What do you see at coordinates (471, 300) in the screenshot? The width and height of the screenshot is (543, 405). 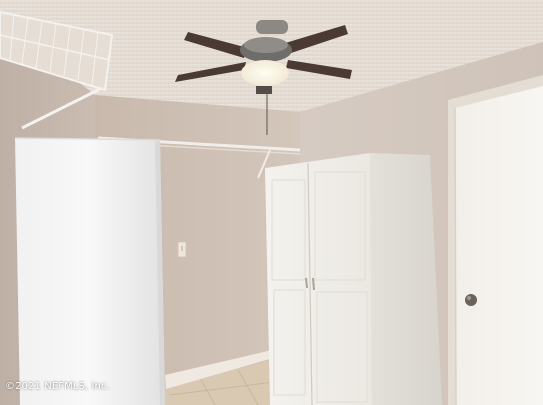 I see `door-knob` at bounding box center [471, 300].